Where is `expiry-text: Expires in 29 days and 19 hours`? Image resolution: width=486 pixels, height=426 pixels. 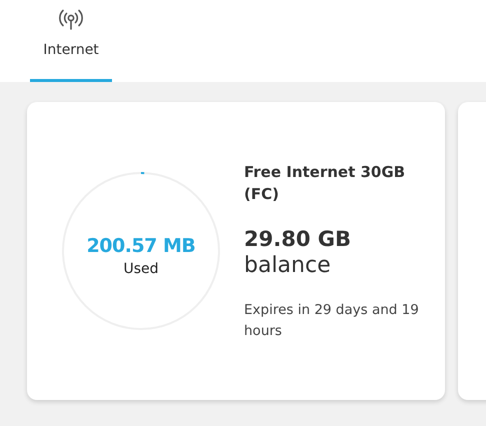 expiry-text: Expires in 29 days and 19 hours is located at coordinates (332, 320).